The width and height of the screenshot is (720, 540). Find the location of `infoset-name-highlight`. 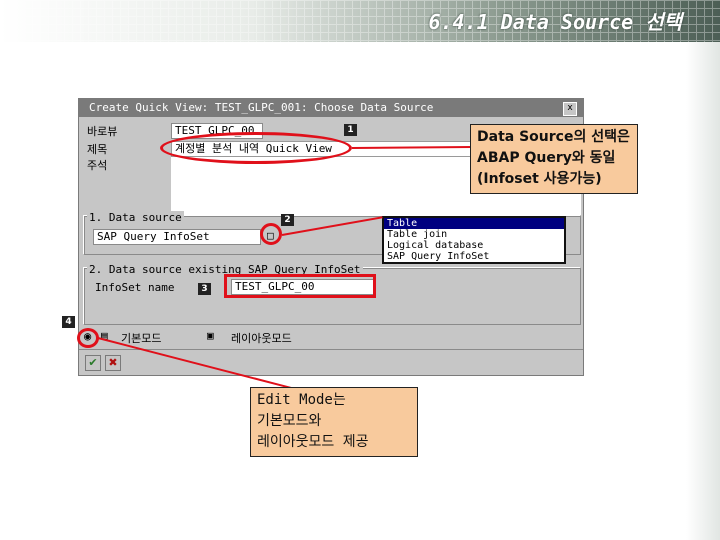

infoset-name-highlight is located at coordinates (300, 286).